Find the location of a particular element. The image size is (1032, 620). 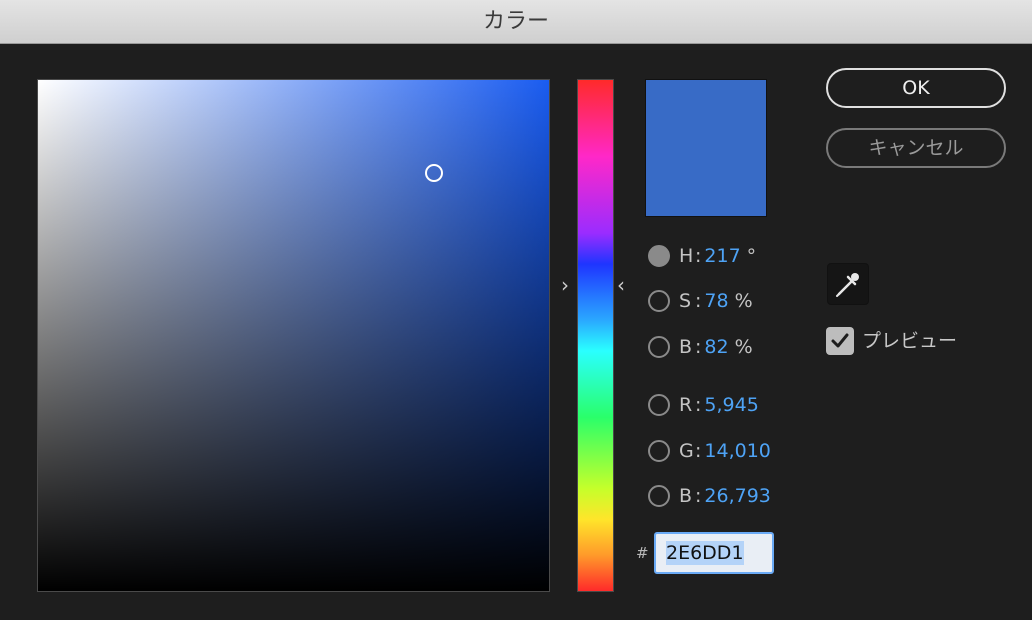

red-colon: : is located at coordinates (698, 405).